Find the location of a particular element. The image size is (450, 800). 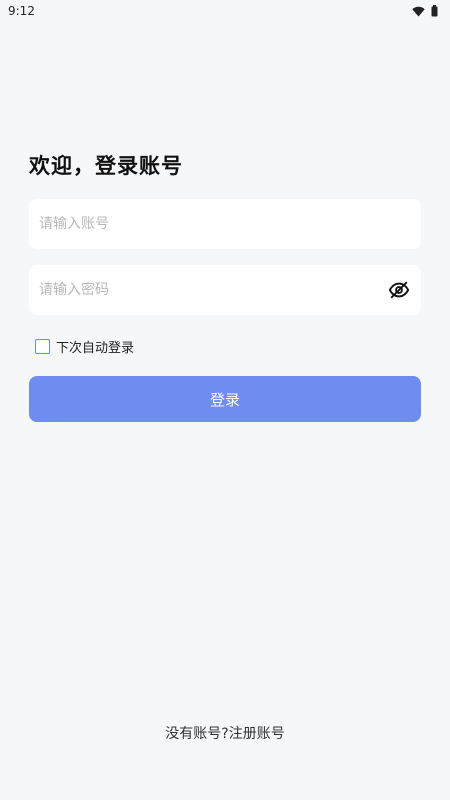

battery-icon is located at coordinates (434, 11).